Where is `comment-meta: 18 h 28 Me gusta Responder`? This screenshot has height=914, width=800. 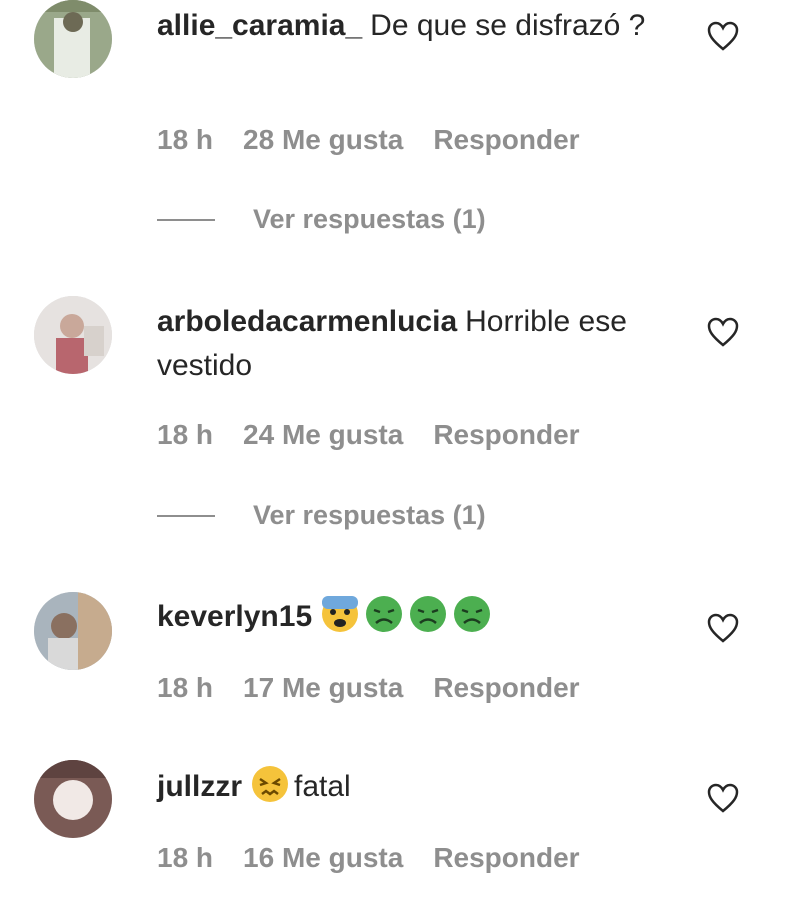
comment-meta: 18 h 28 Me gusta Responder is located at coordinates (383, 140).